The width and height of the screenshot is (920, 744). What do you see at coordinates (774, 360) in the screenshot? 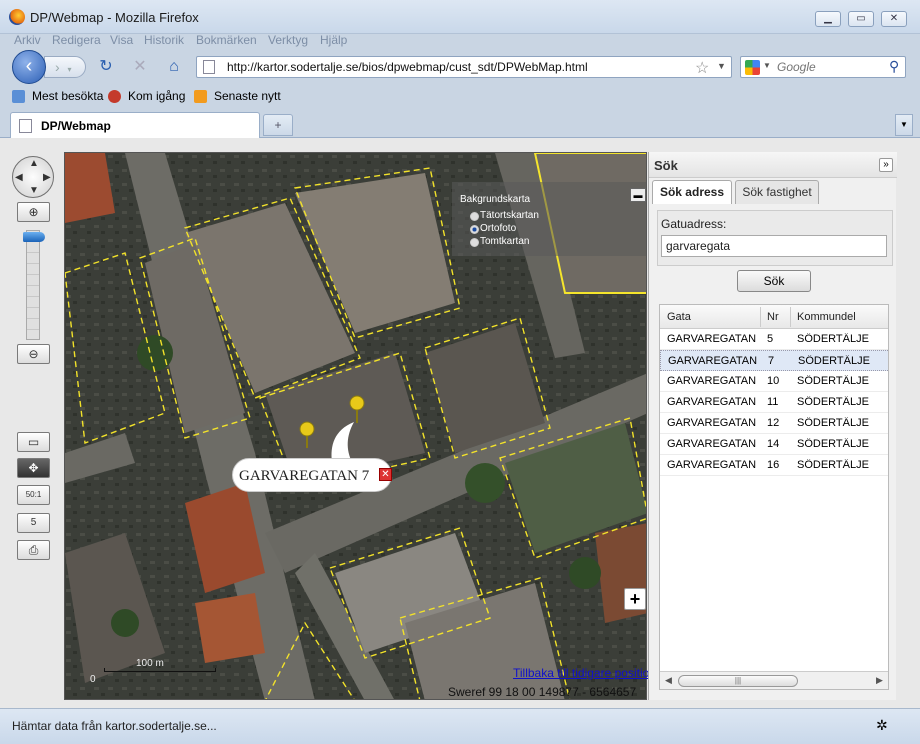
I see `table-row: GARVAREGATAN 7 SÖDERTÄLJE` at bounding box center [774, 360].